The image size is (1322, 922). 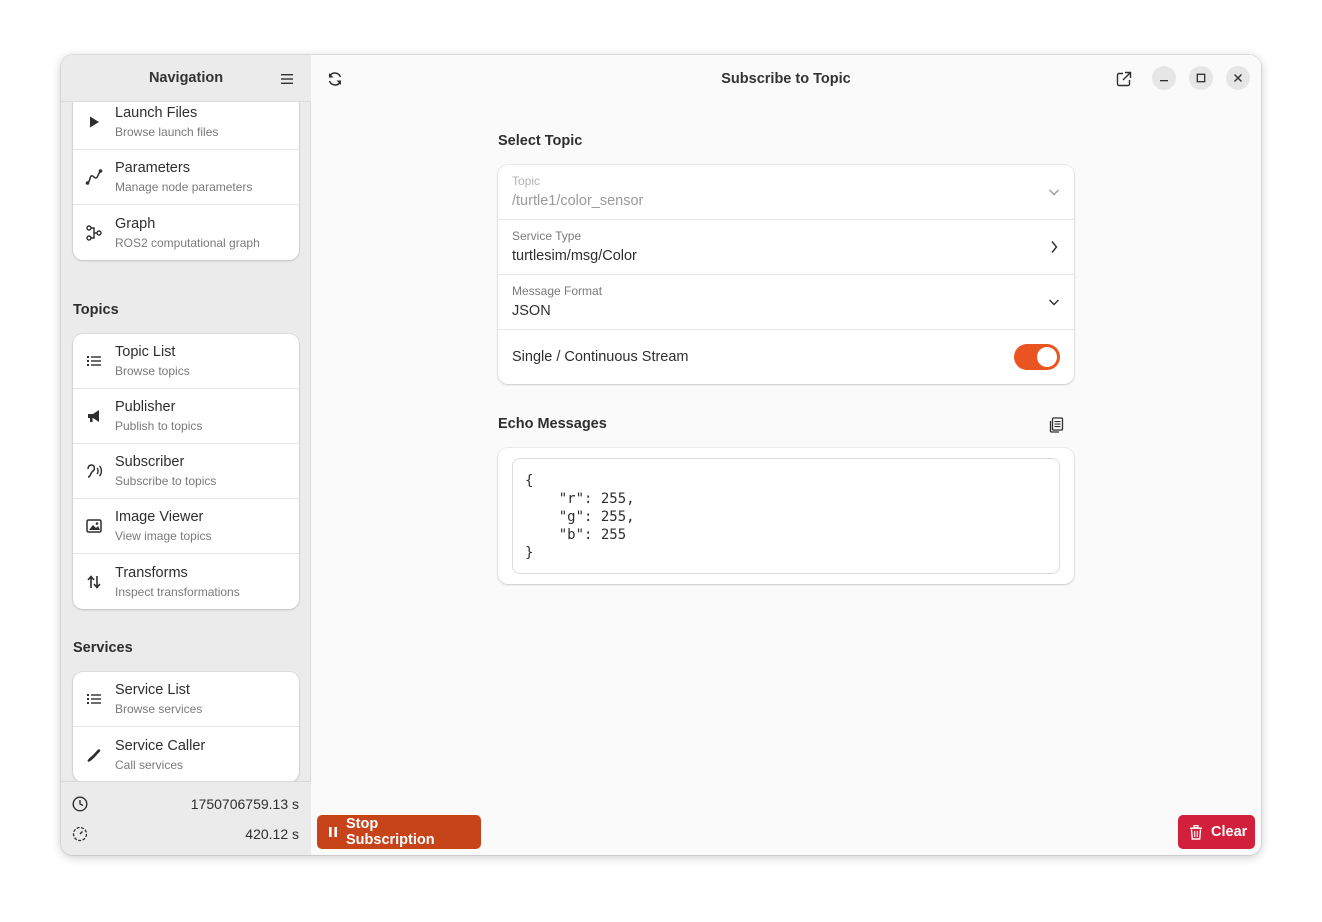 I want to click on message-format-value: JSON, so click(x=531, y=311).